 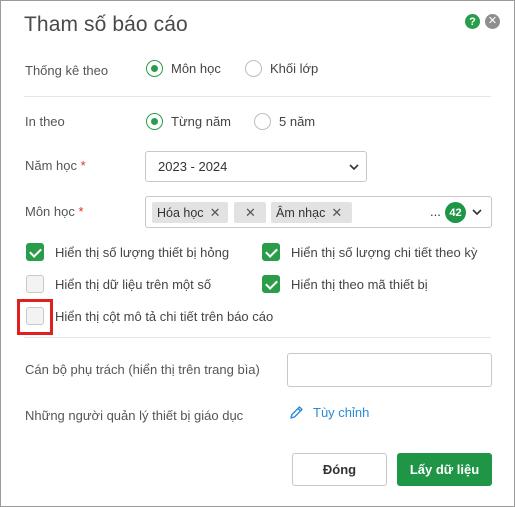 I want to click on checkbox-show-broken-count: Hiển thị số lượng thiết bị hỏng, so click(x=127, y=252).